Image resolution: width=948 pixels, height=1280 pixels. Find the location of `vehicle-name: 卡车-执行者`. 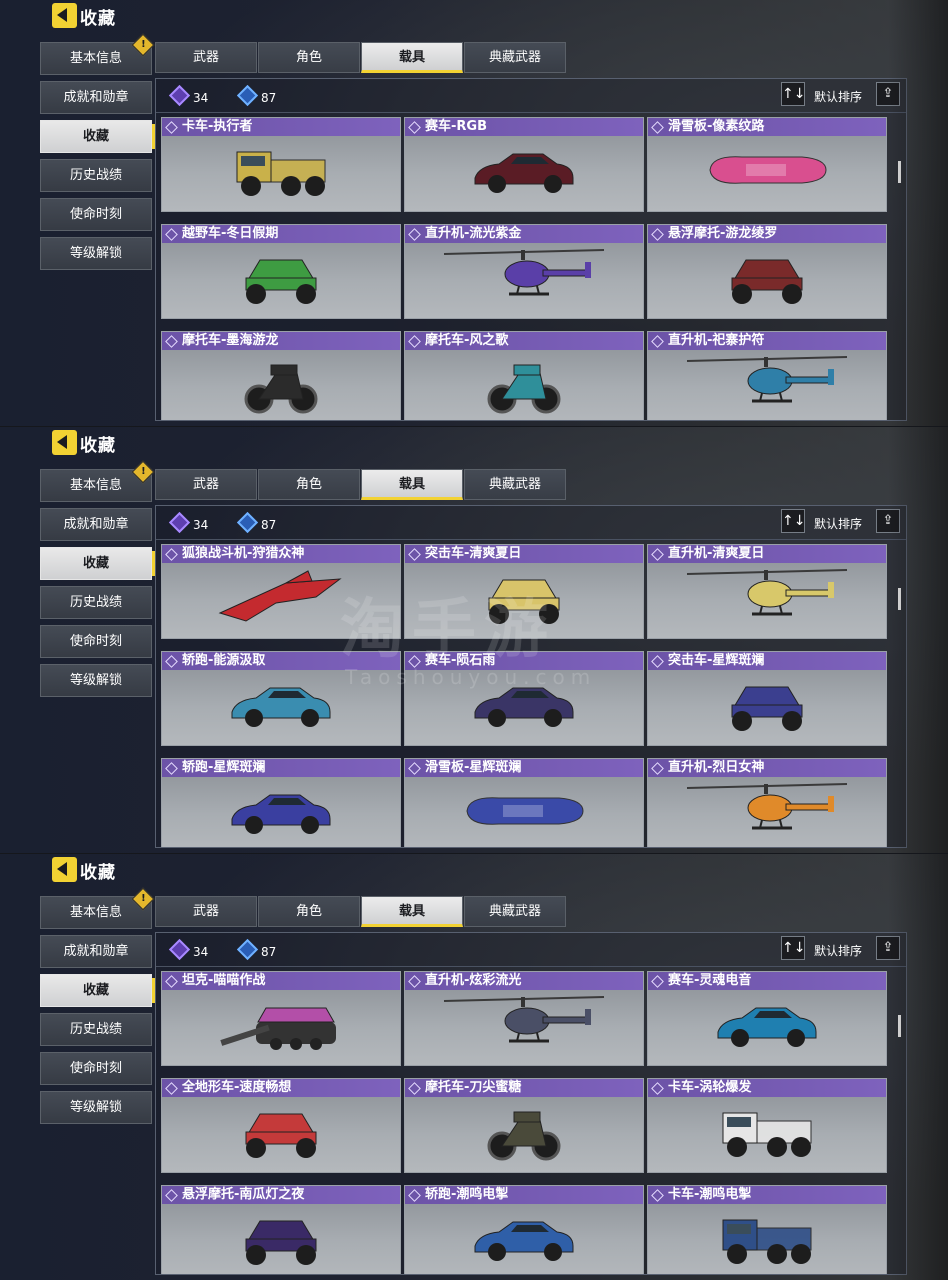

vehicle-name: 卡车-执行者 is located at coordinates (281, 127).